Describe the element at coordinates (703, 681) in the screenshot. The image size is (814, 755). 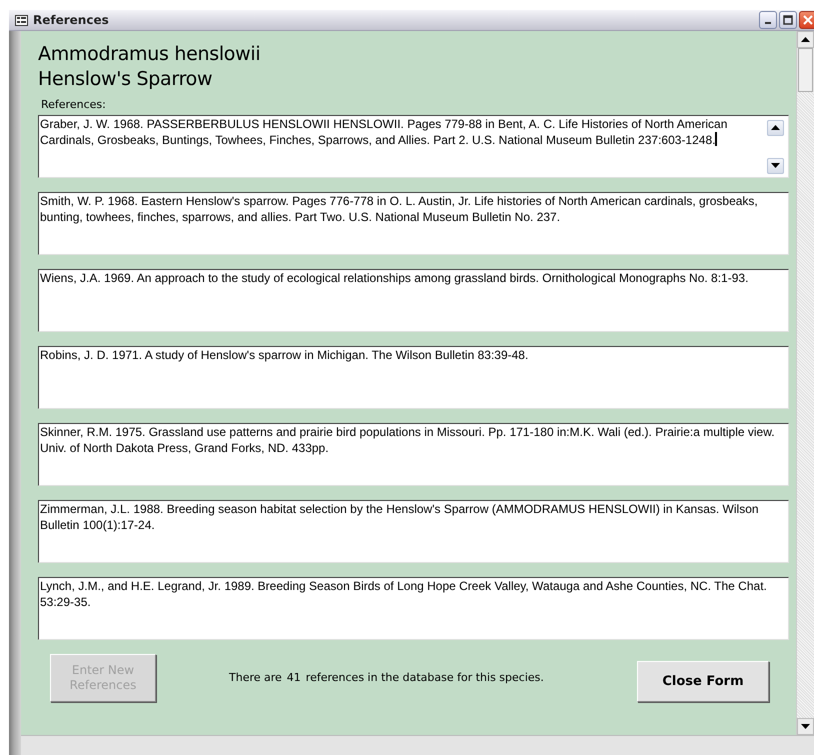
I see `close-form-button: Close Form` at that location.